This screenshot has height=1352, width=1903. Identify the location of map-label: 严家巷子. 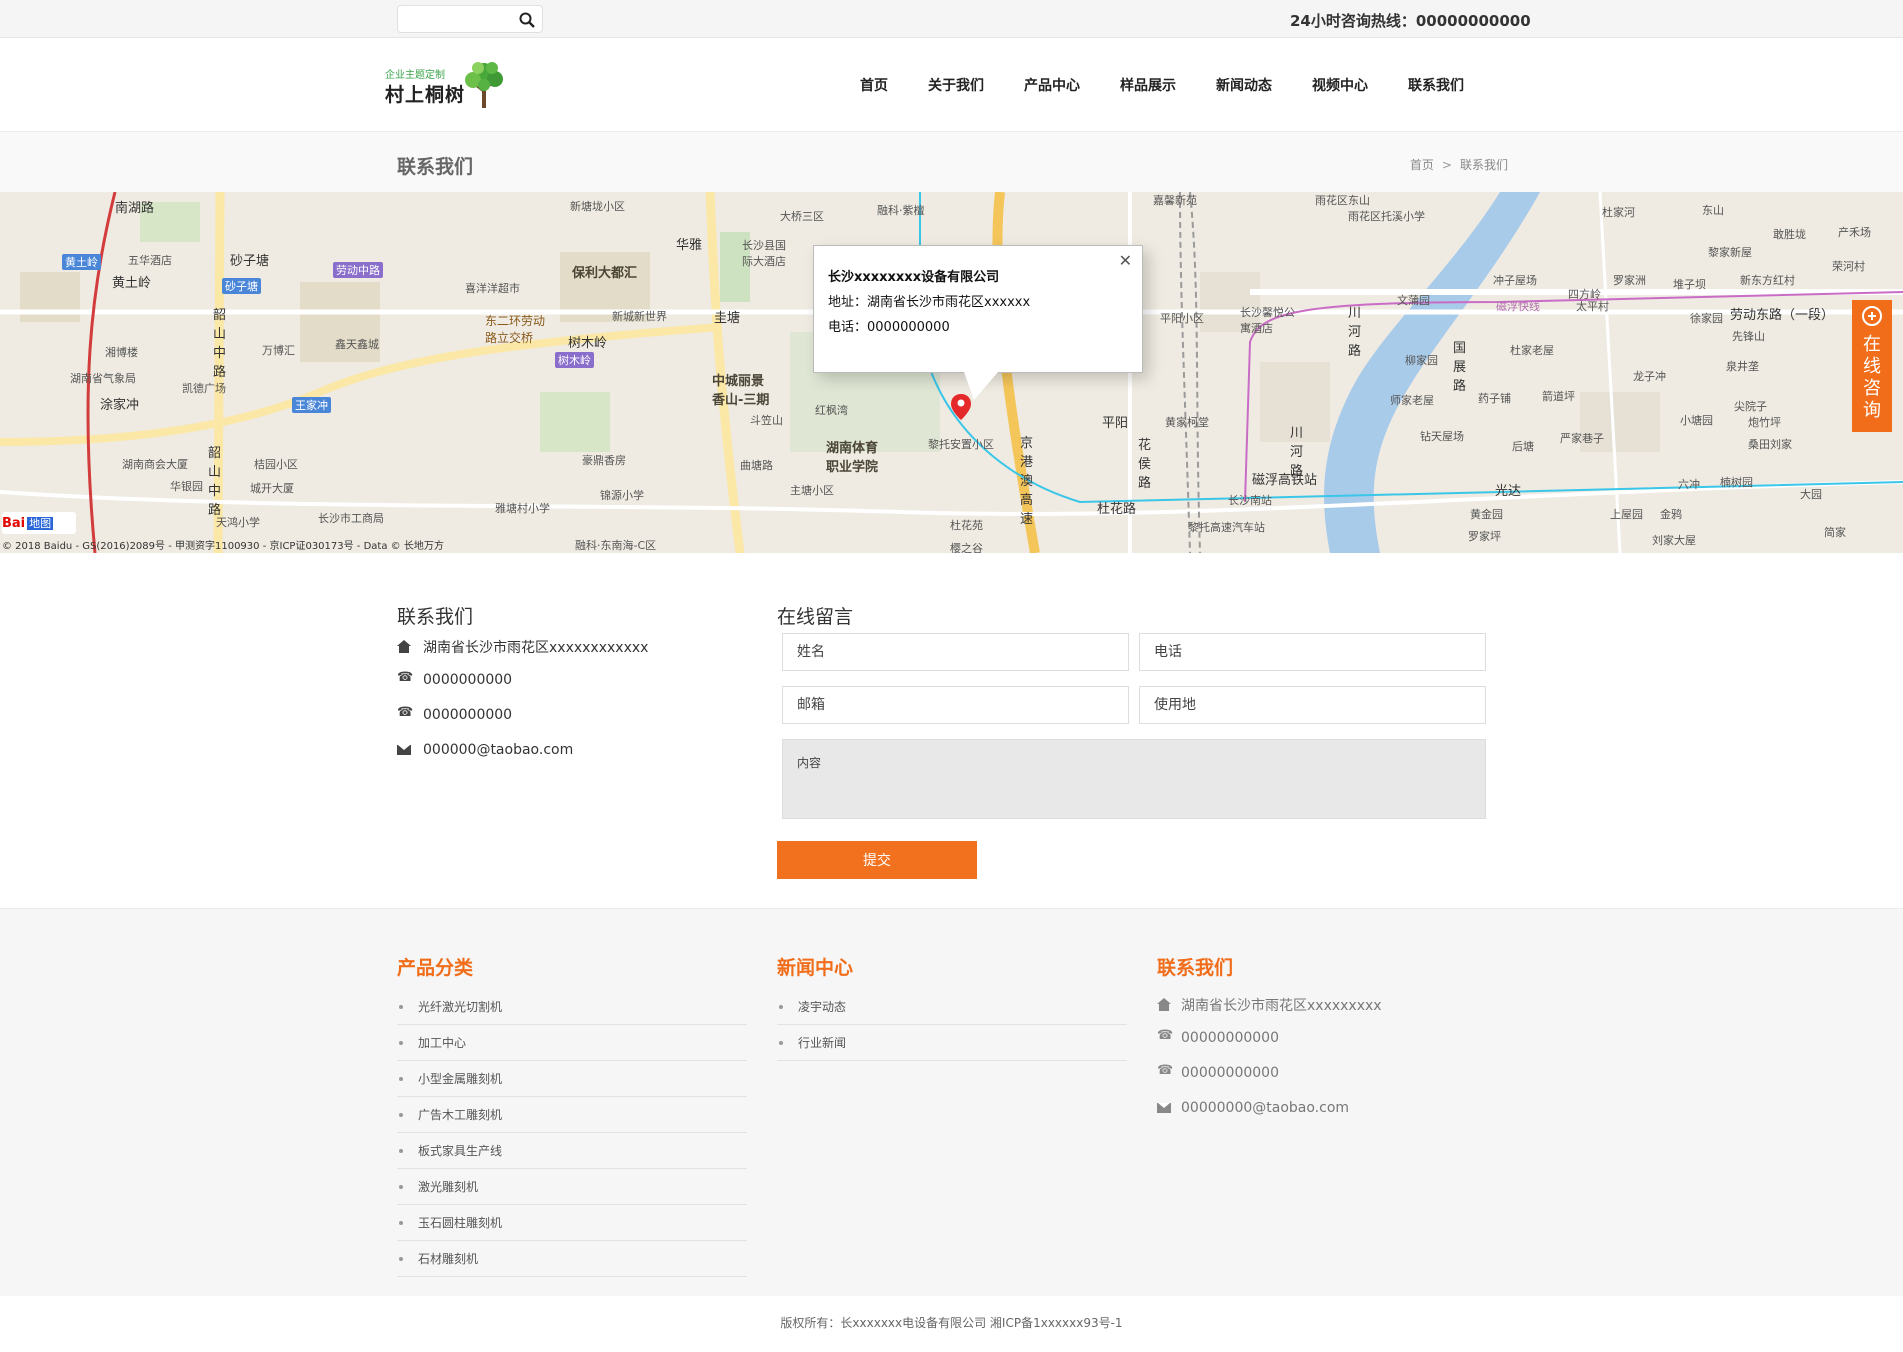
(1582, 438).